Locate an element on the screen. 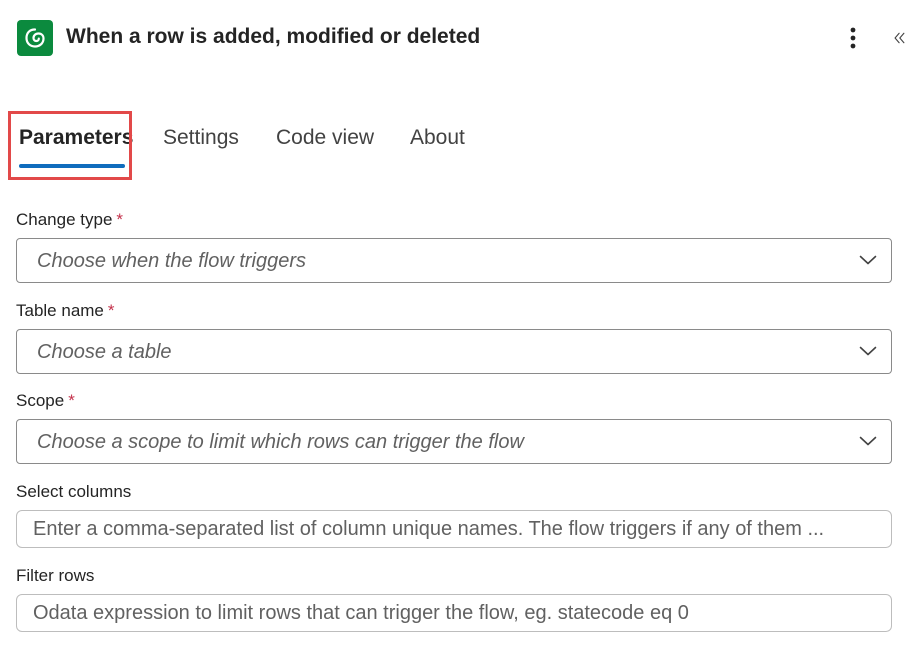 The height and width of the screenshot is (669, 908). tab-about: About is located at coordinates (437, 138).